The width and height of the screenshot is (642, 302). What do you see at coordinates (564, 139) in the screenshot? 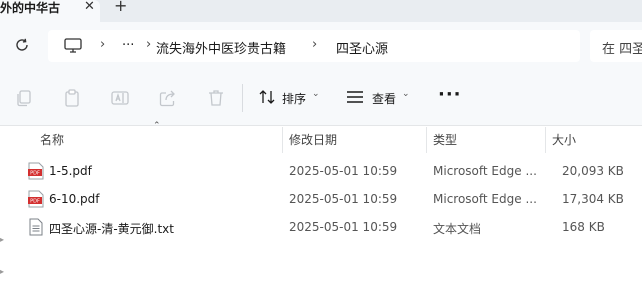
I see `column-header-size: 大小` at bounding box center [564, 139].